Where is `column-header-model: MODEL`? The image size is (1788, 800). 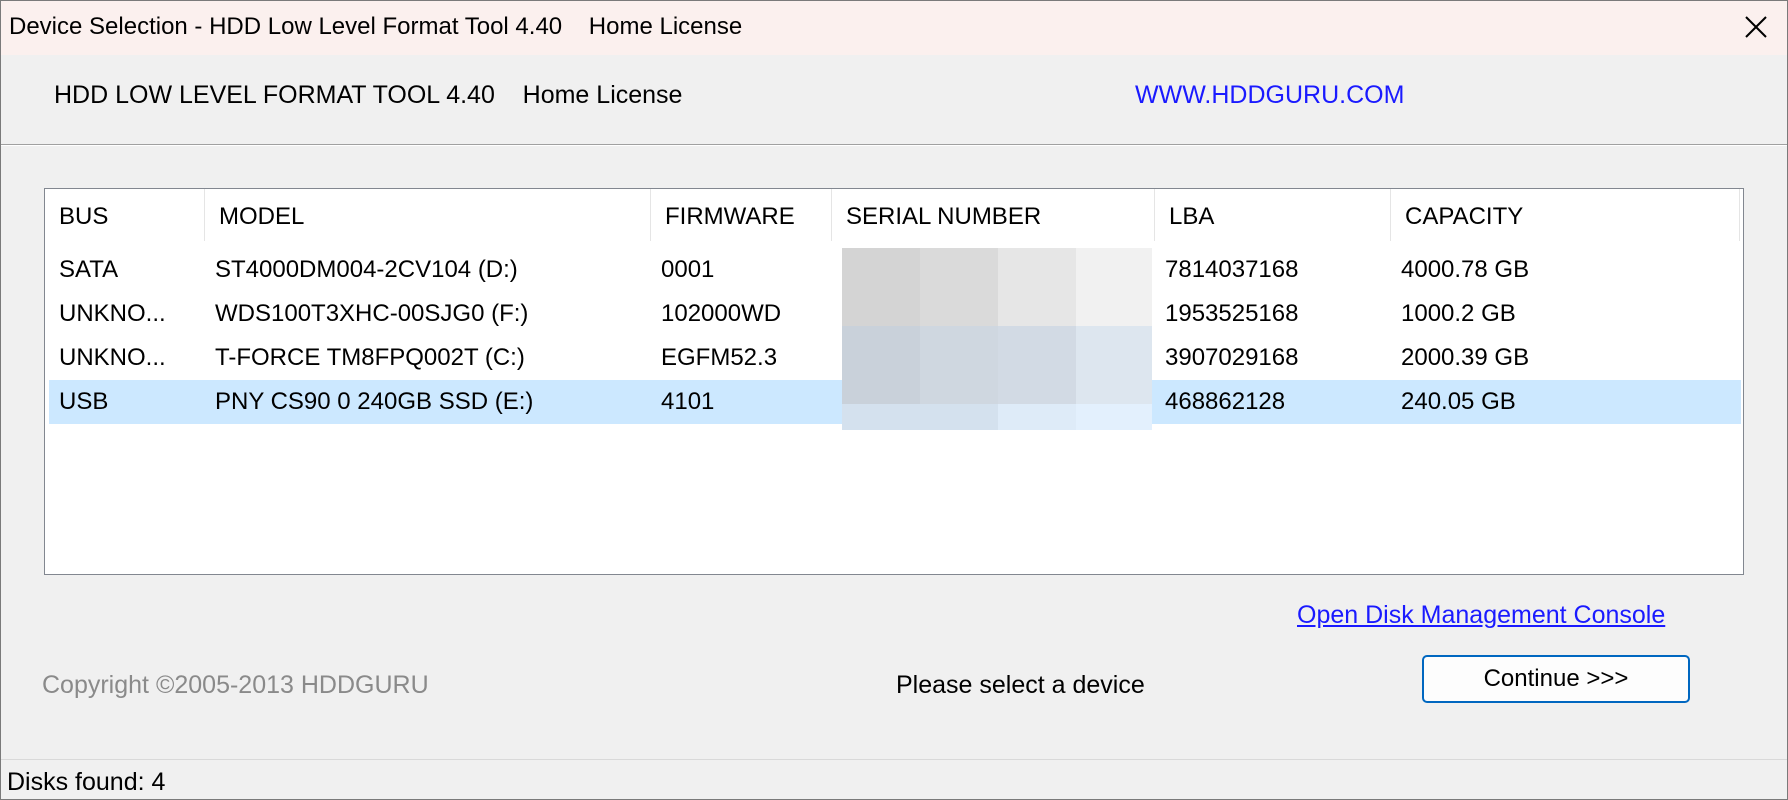 column-header-model: MODEL is located at coordinates (428, 215).